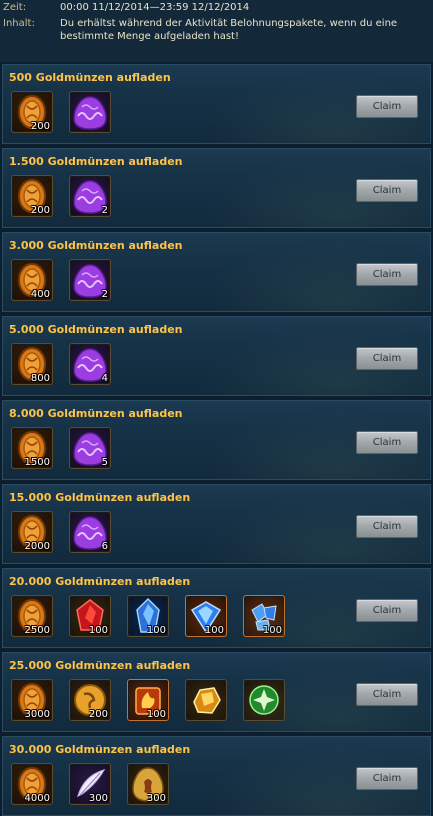 The height and width of the screenshot is (816, 433). Describe the element at coordinates (90, 448) in the screenshot. I see `purple-egg-icon: 5` at that location.